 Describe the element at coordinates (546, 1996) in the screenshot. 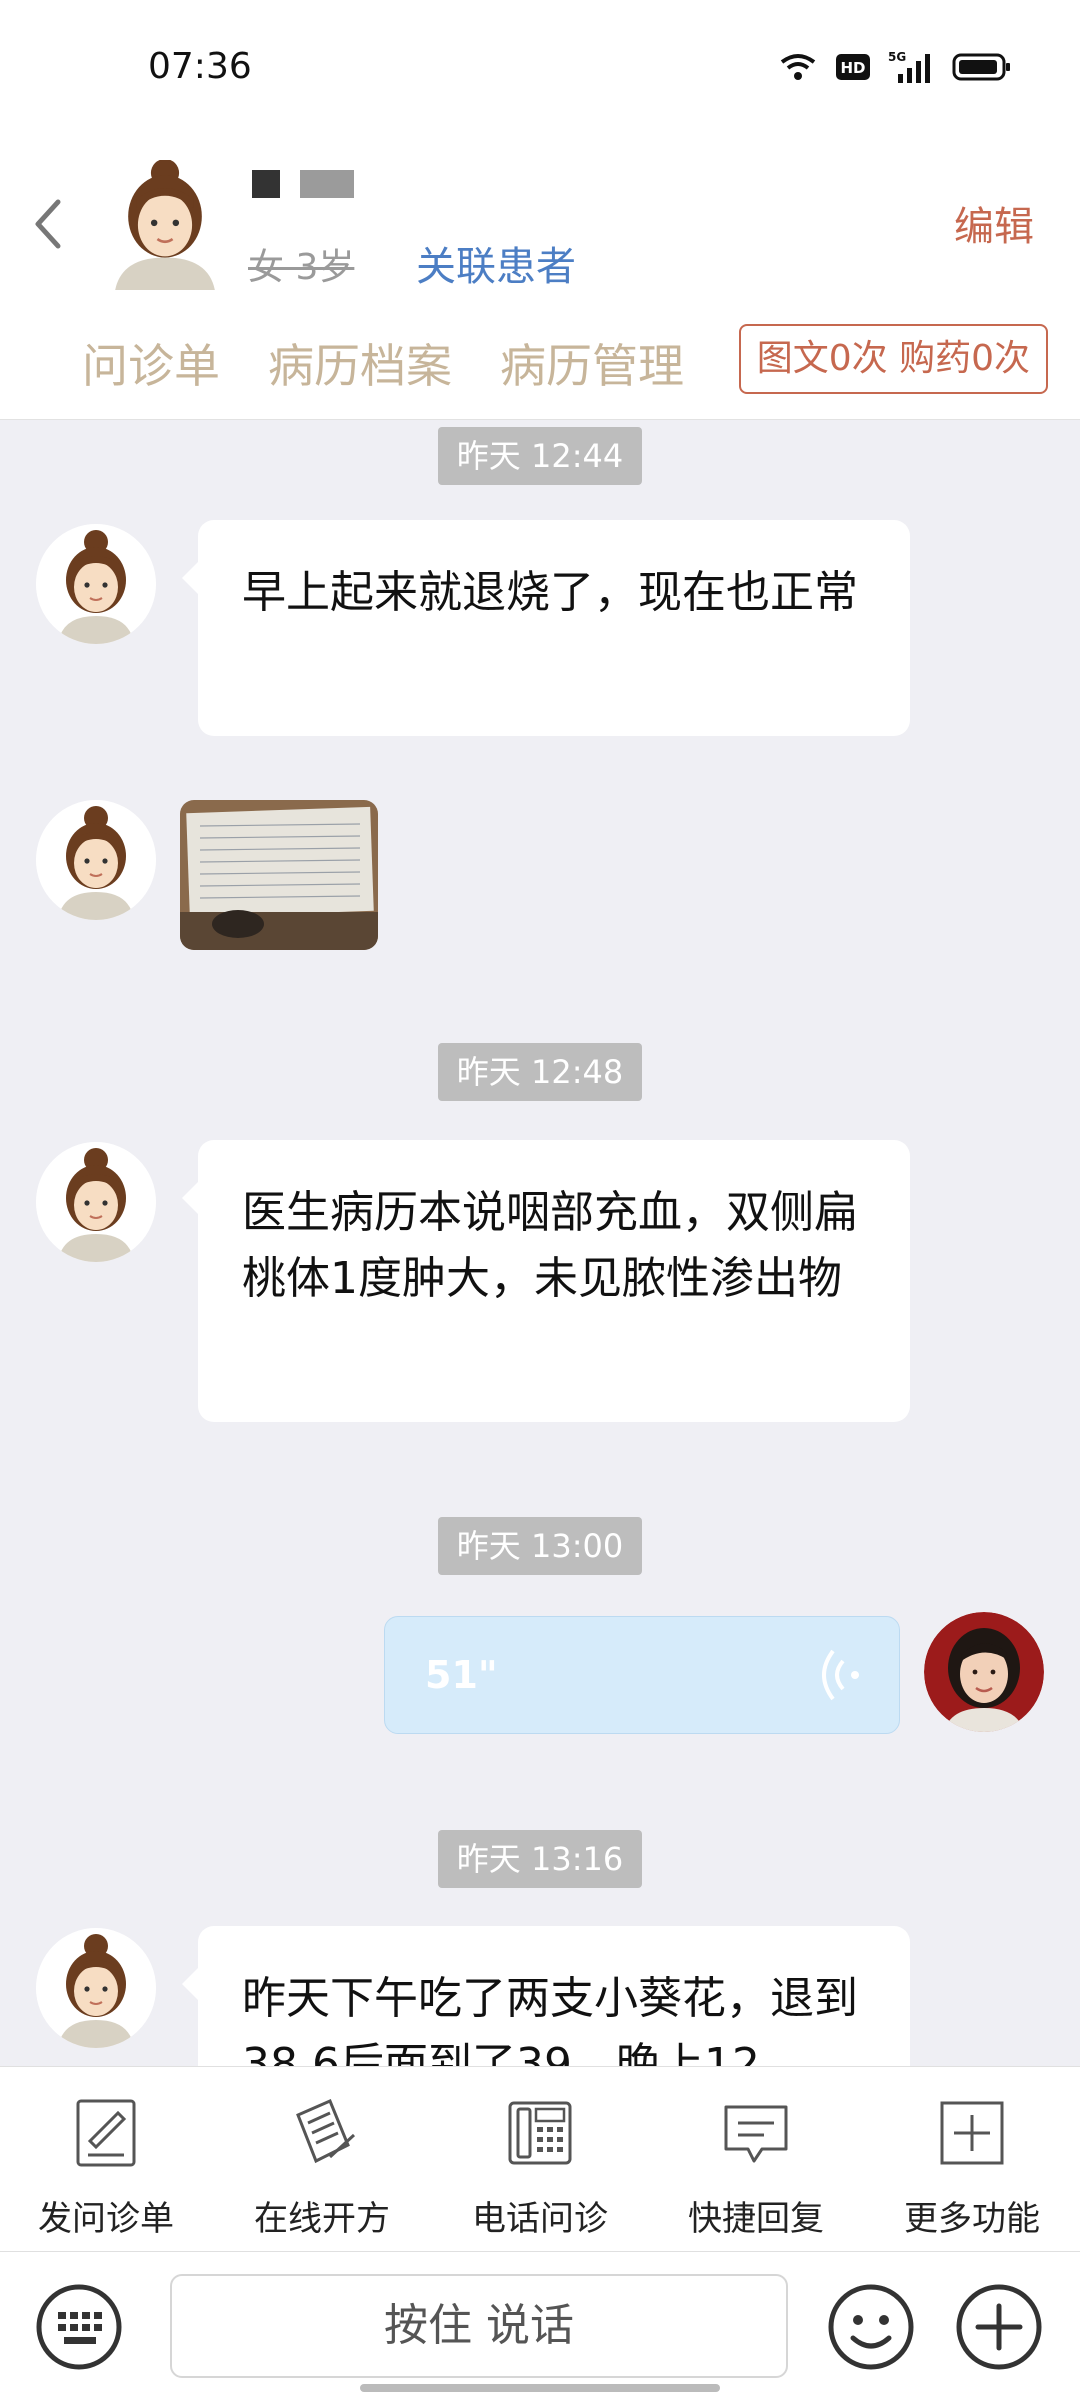

I see `message-bubble: 昨天下午吃了两支小葵花，退到38.6后面到了39，晚上12` at that location.